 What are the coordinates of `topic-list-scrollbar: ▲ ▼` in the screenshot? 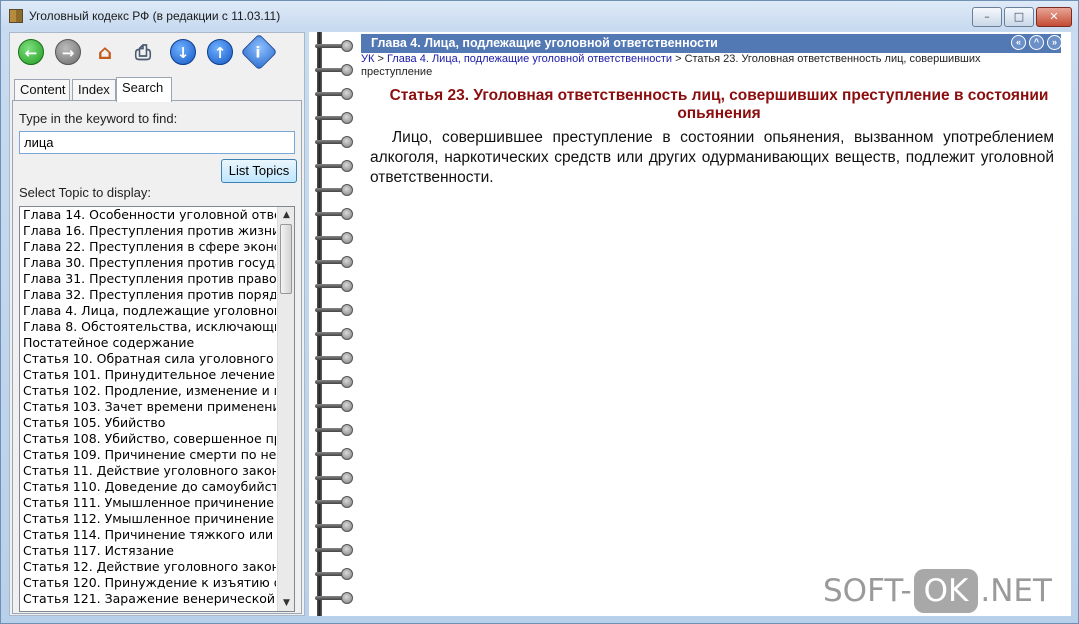 It's located at (285, 409).